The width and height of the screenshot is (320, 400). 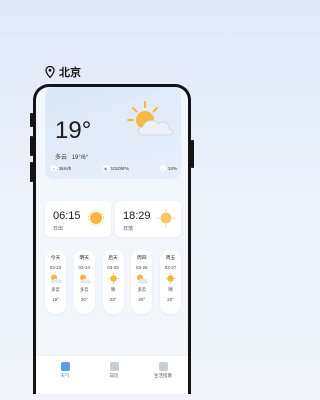 What do you see at coordinates (96, 218) in the screenshot?
I see `sunrise-icon` at bounding box center [96, 218].